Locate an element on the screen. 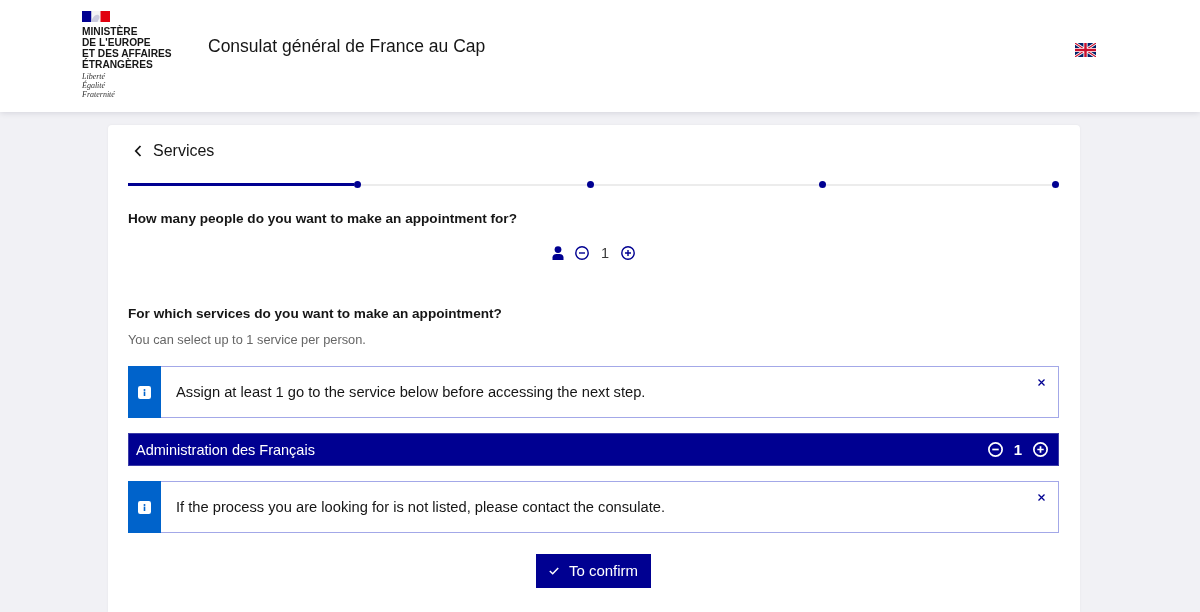 The width and height of the screenshot is (1200, 612). chevron-left-icon is located at coordinates (138, 151).